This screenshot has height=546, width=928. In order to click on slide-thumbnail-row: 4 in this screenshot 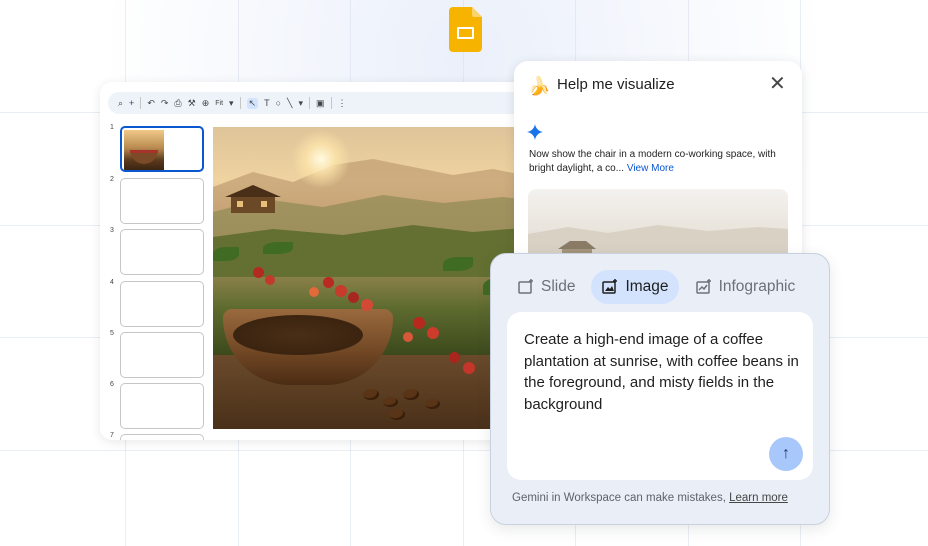, I will do `click(158, 303)`.